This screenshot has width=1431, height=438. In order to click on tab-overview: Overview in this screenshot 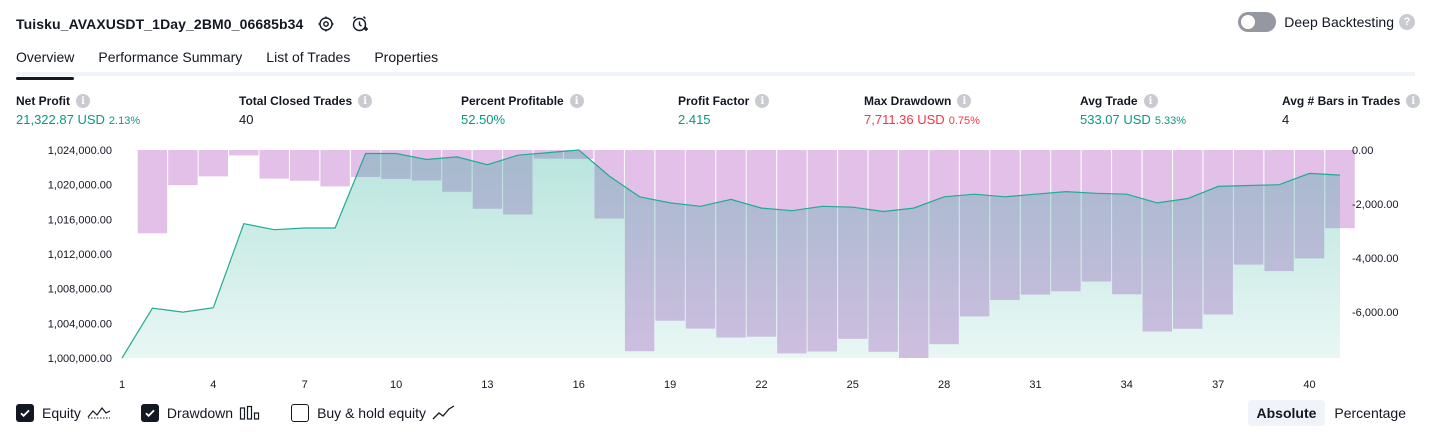, I will do `click(45, 63)`.